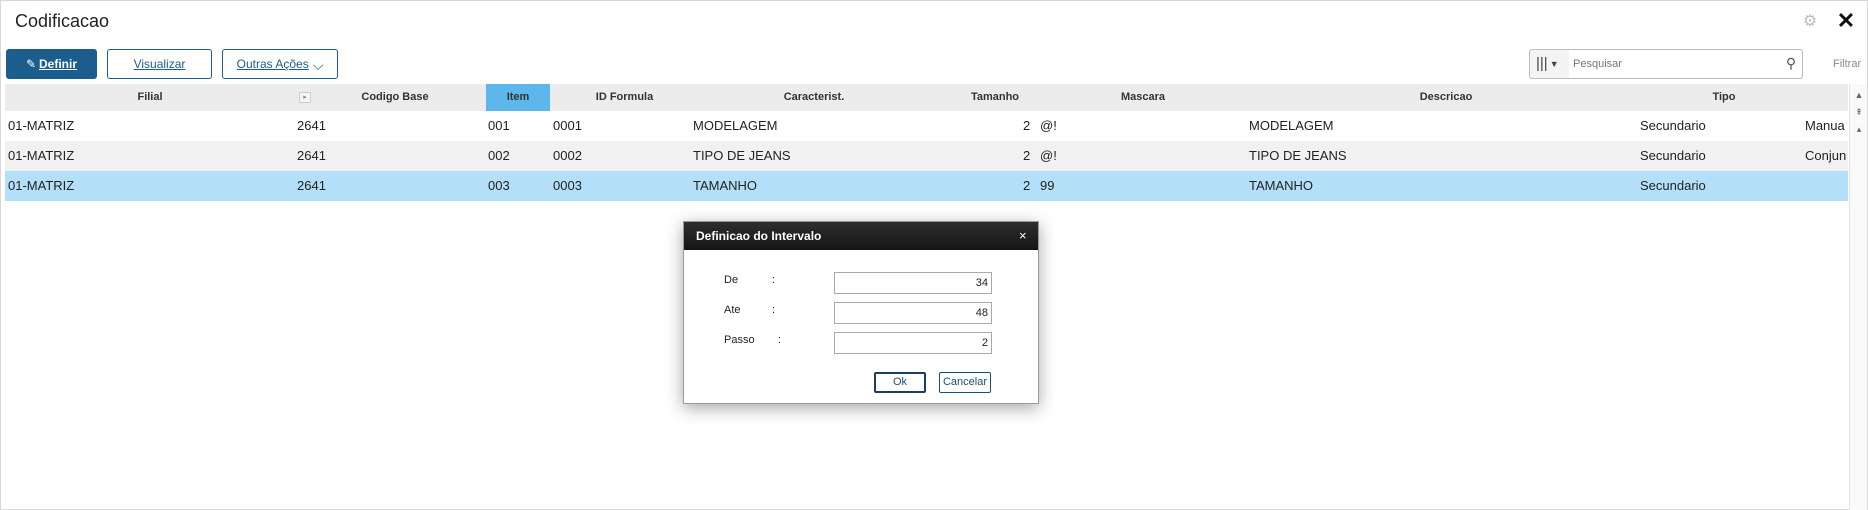 Image resolution: width=1868 pixels, height=510 pixels. Describe the element at coordinates (1825, 125) in the screenshot. I see `cell-extra: Manua` at that location.